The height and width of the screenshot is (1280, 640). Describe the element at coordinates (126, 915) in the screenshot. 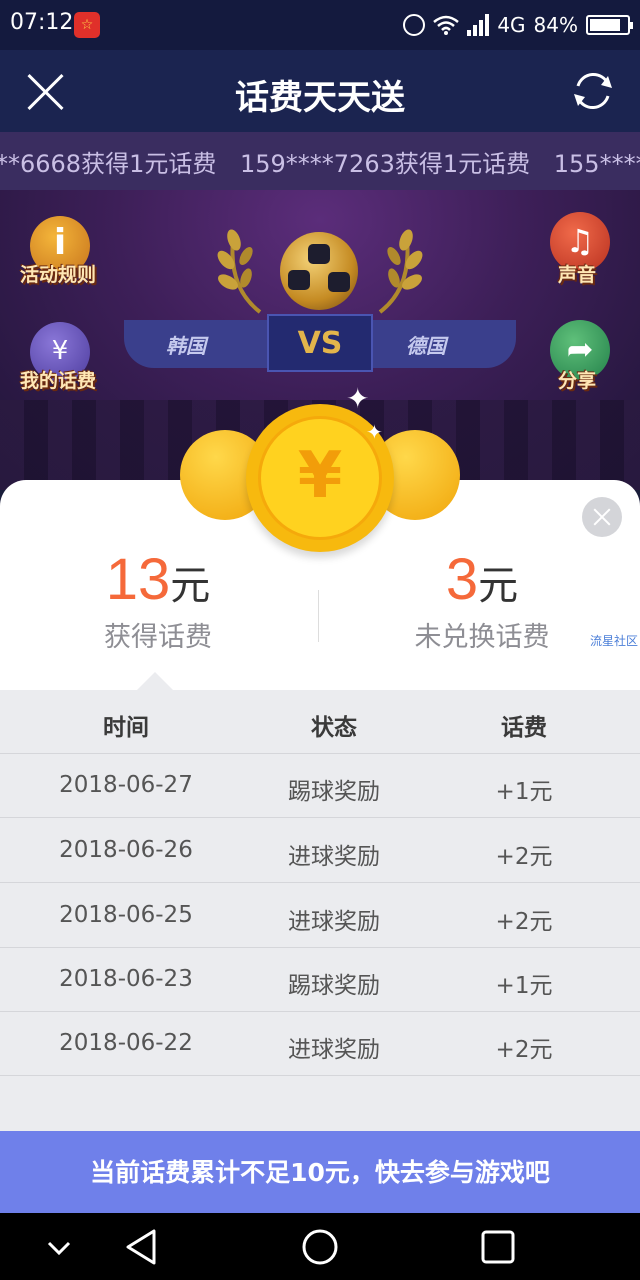

I see `row-date: 2018-06-25` at that location.